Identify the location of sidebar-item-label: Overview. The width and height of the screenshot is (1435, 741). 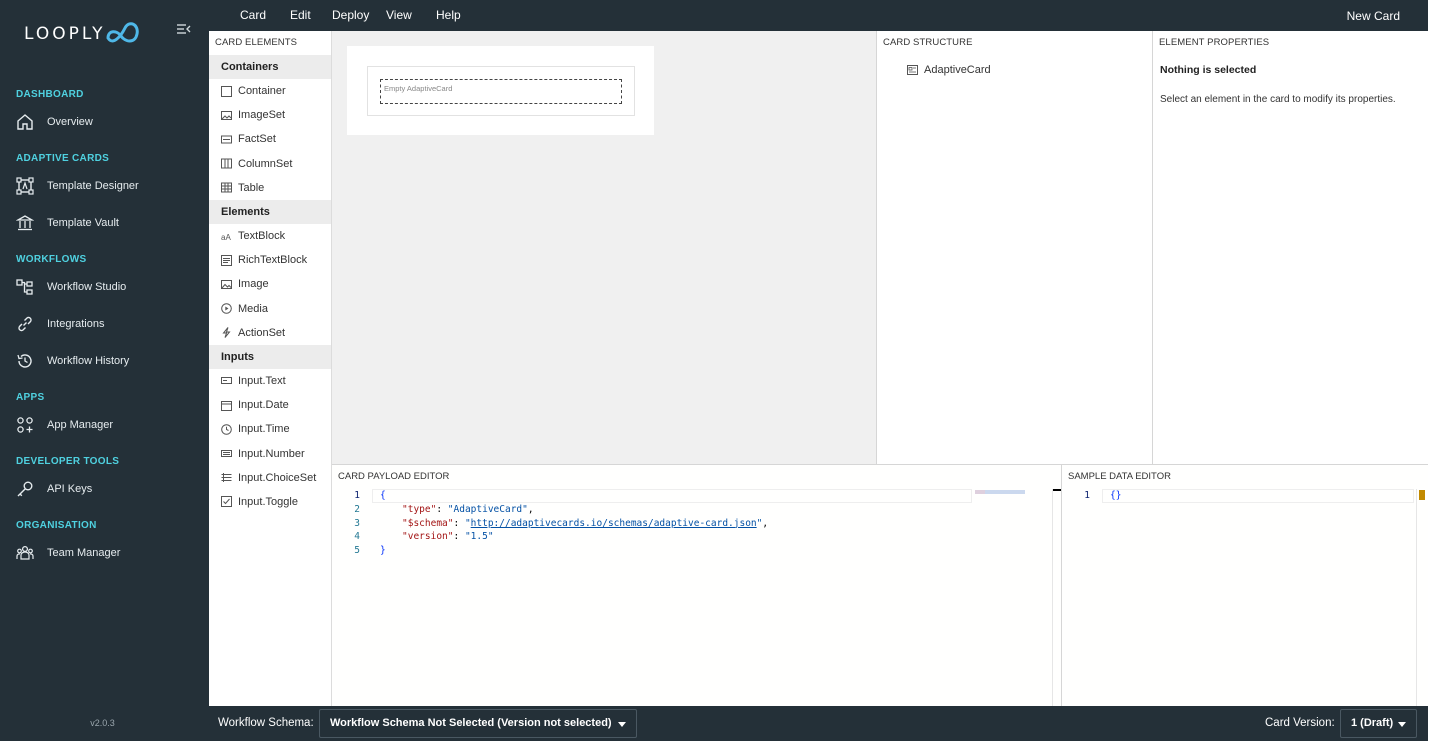
(70, 121).